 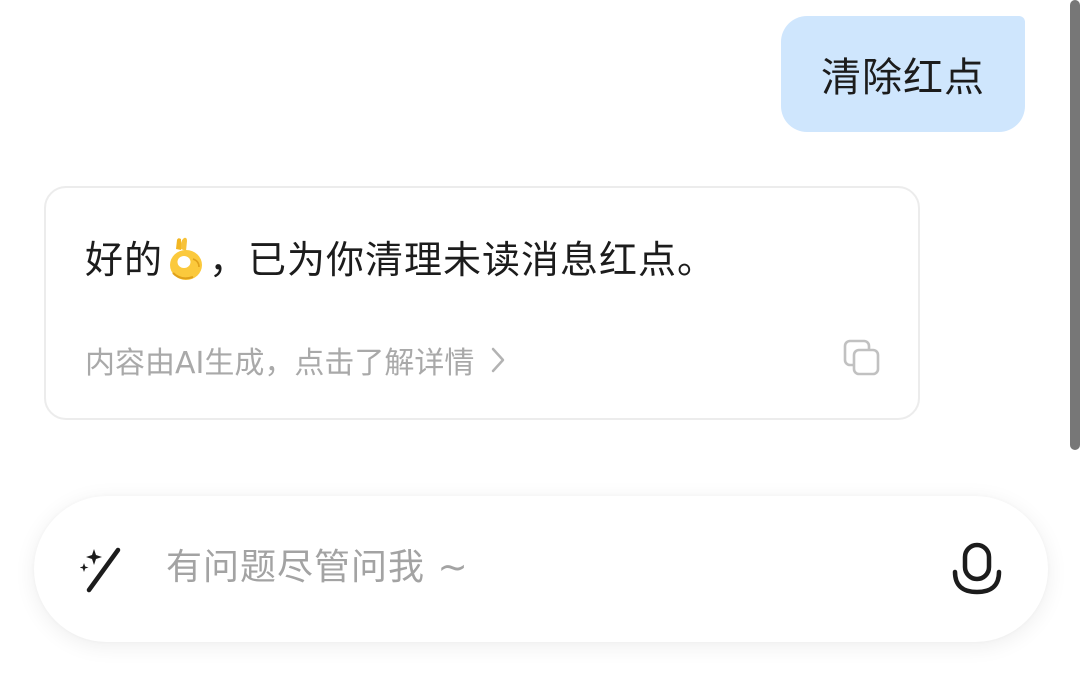 What do you see at coordinates (903, 78) in the screenshot?
I see `user-message-text: 清除红点` at bounding box center [903, 78].